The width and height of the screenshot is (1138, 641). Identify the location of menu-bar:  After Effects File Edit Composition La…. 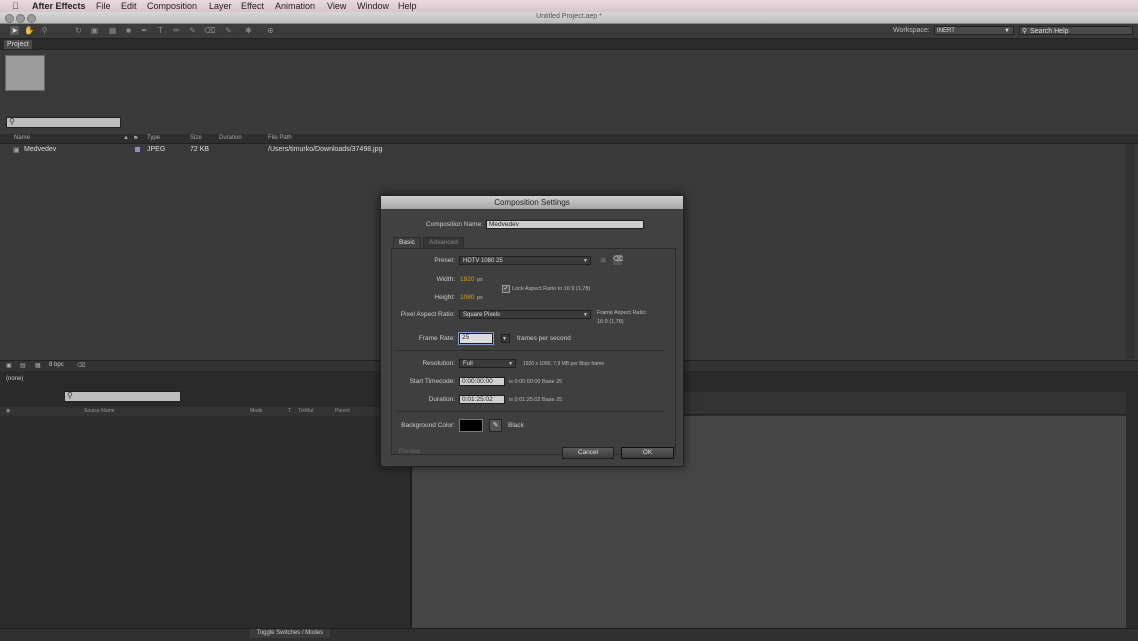
(569, 6).